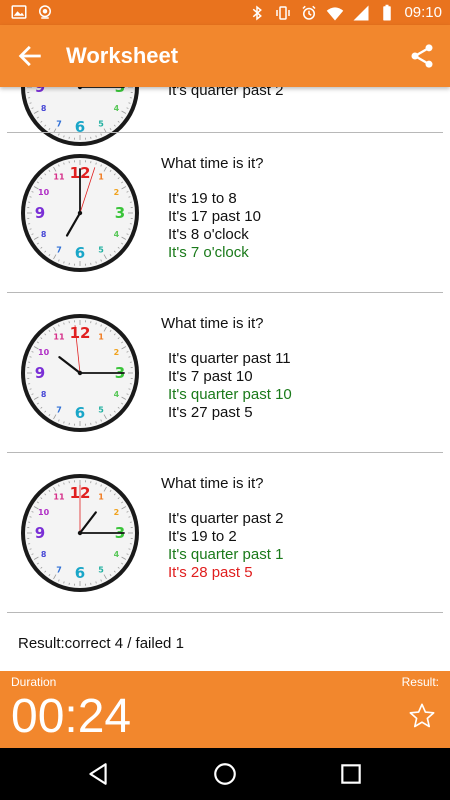 Image resolution: width=450 pixels, height=800 pixels. I want to click on answer-option: It's quarter past 10, so click(230, 395).